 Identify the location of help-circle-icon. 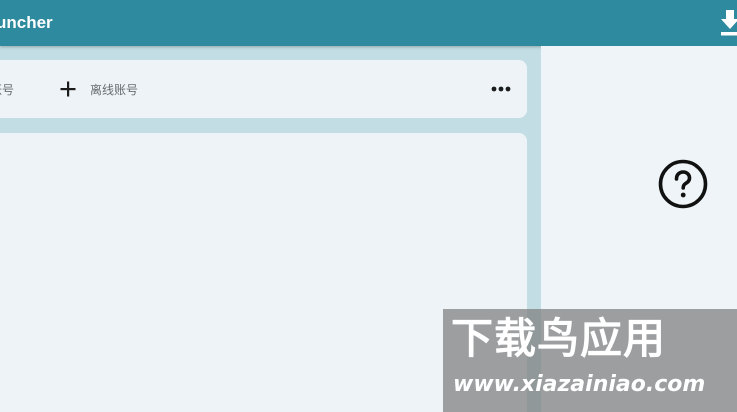
(683, 184).